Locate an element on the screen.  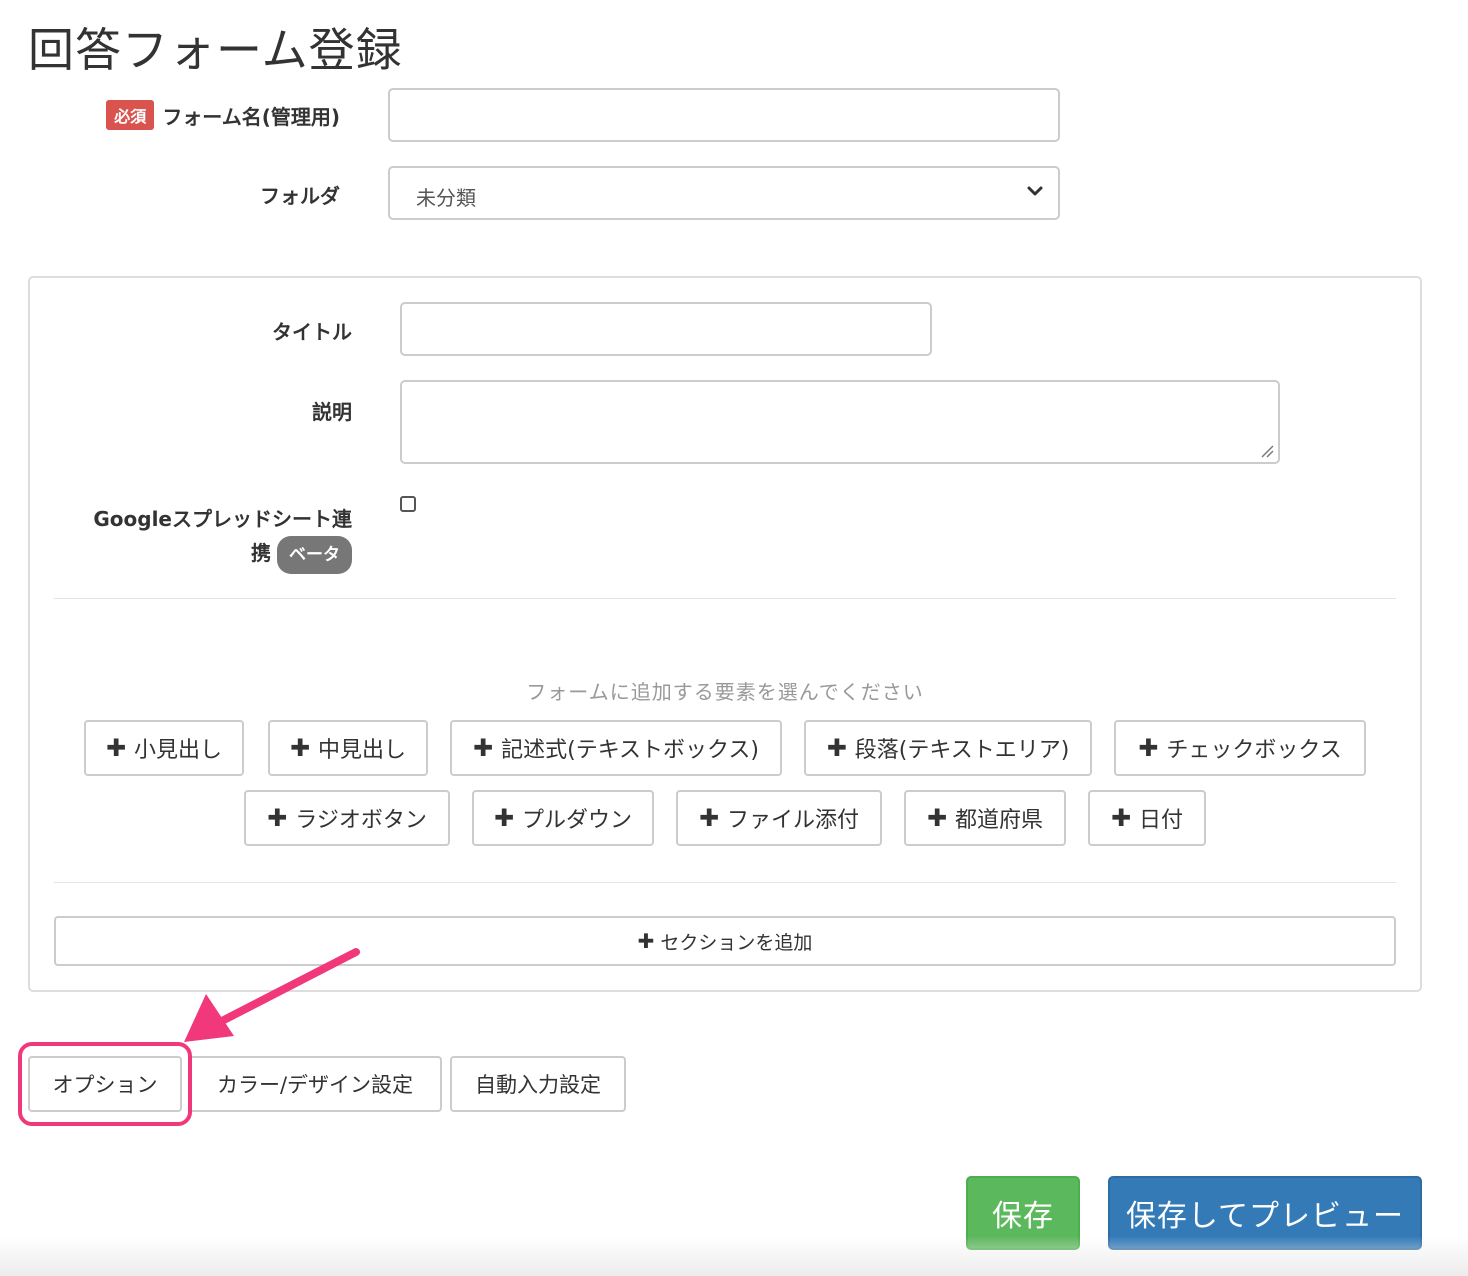
form-name-label: 必須 フォーム名(管理用) is located at coordinates (210, 115).